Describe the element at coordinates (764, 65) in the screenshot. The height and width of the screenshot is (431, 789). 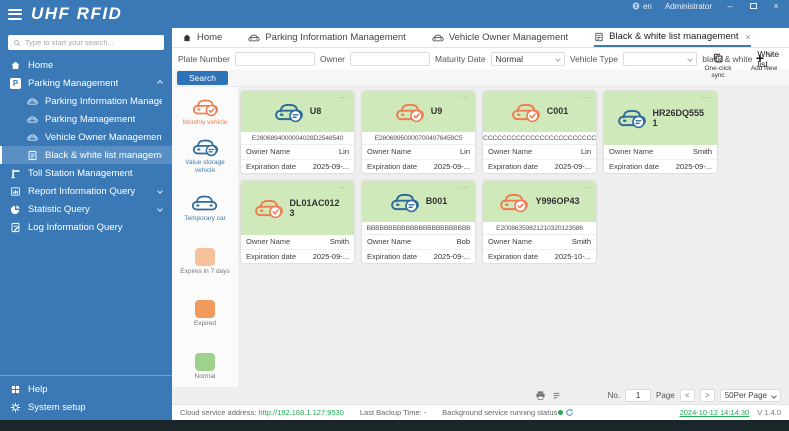
I see `add-new-button: + Add New` at that location.